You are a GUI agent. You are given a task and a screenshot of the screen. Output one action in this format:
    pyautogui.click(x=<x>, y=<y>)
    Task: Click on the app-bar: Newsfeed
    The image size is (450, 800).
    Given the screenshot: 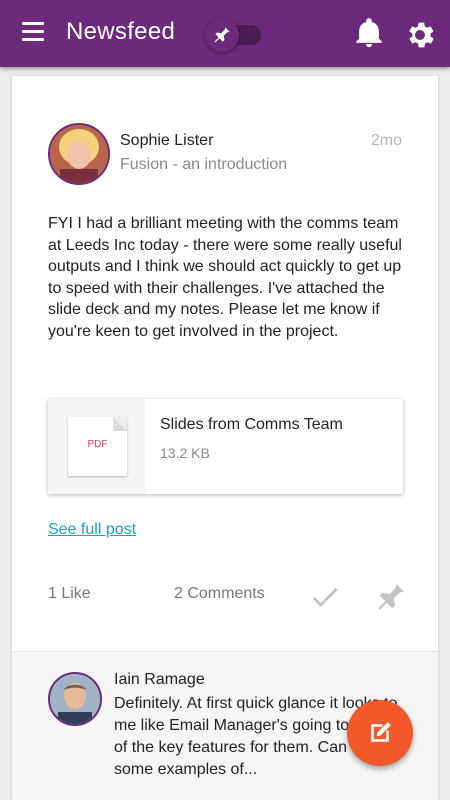 What is the action you would take?
    pyautogui.click(x=225, y=33)
    